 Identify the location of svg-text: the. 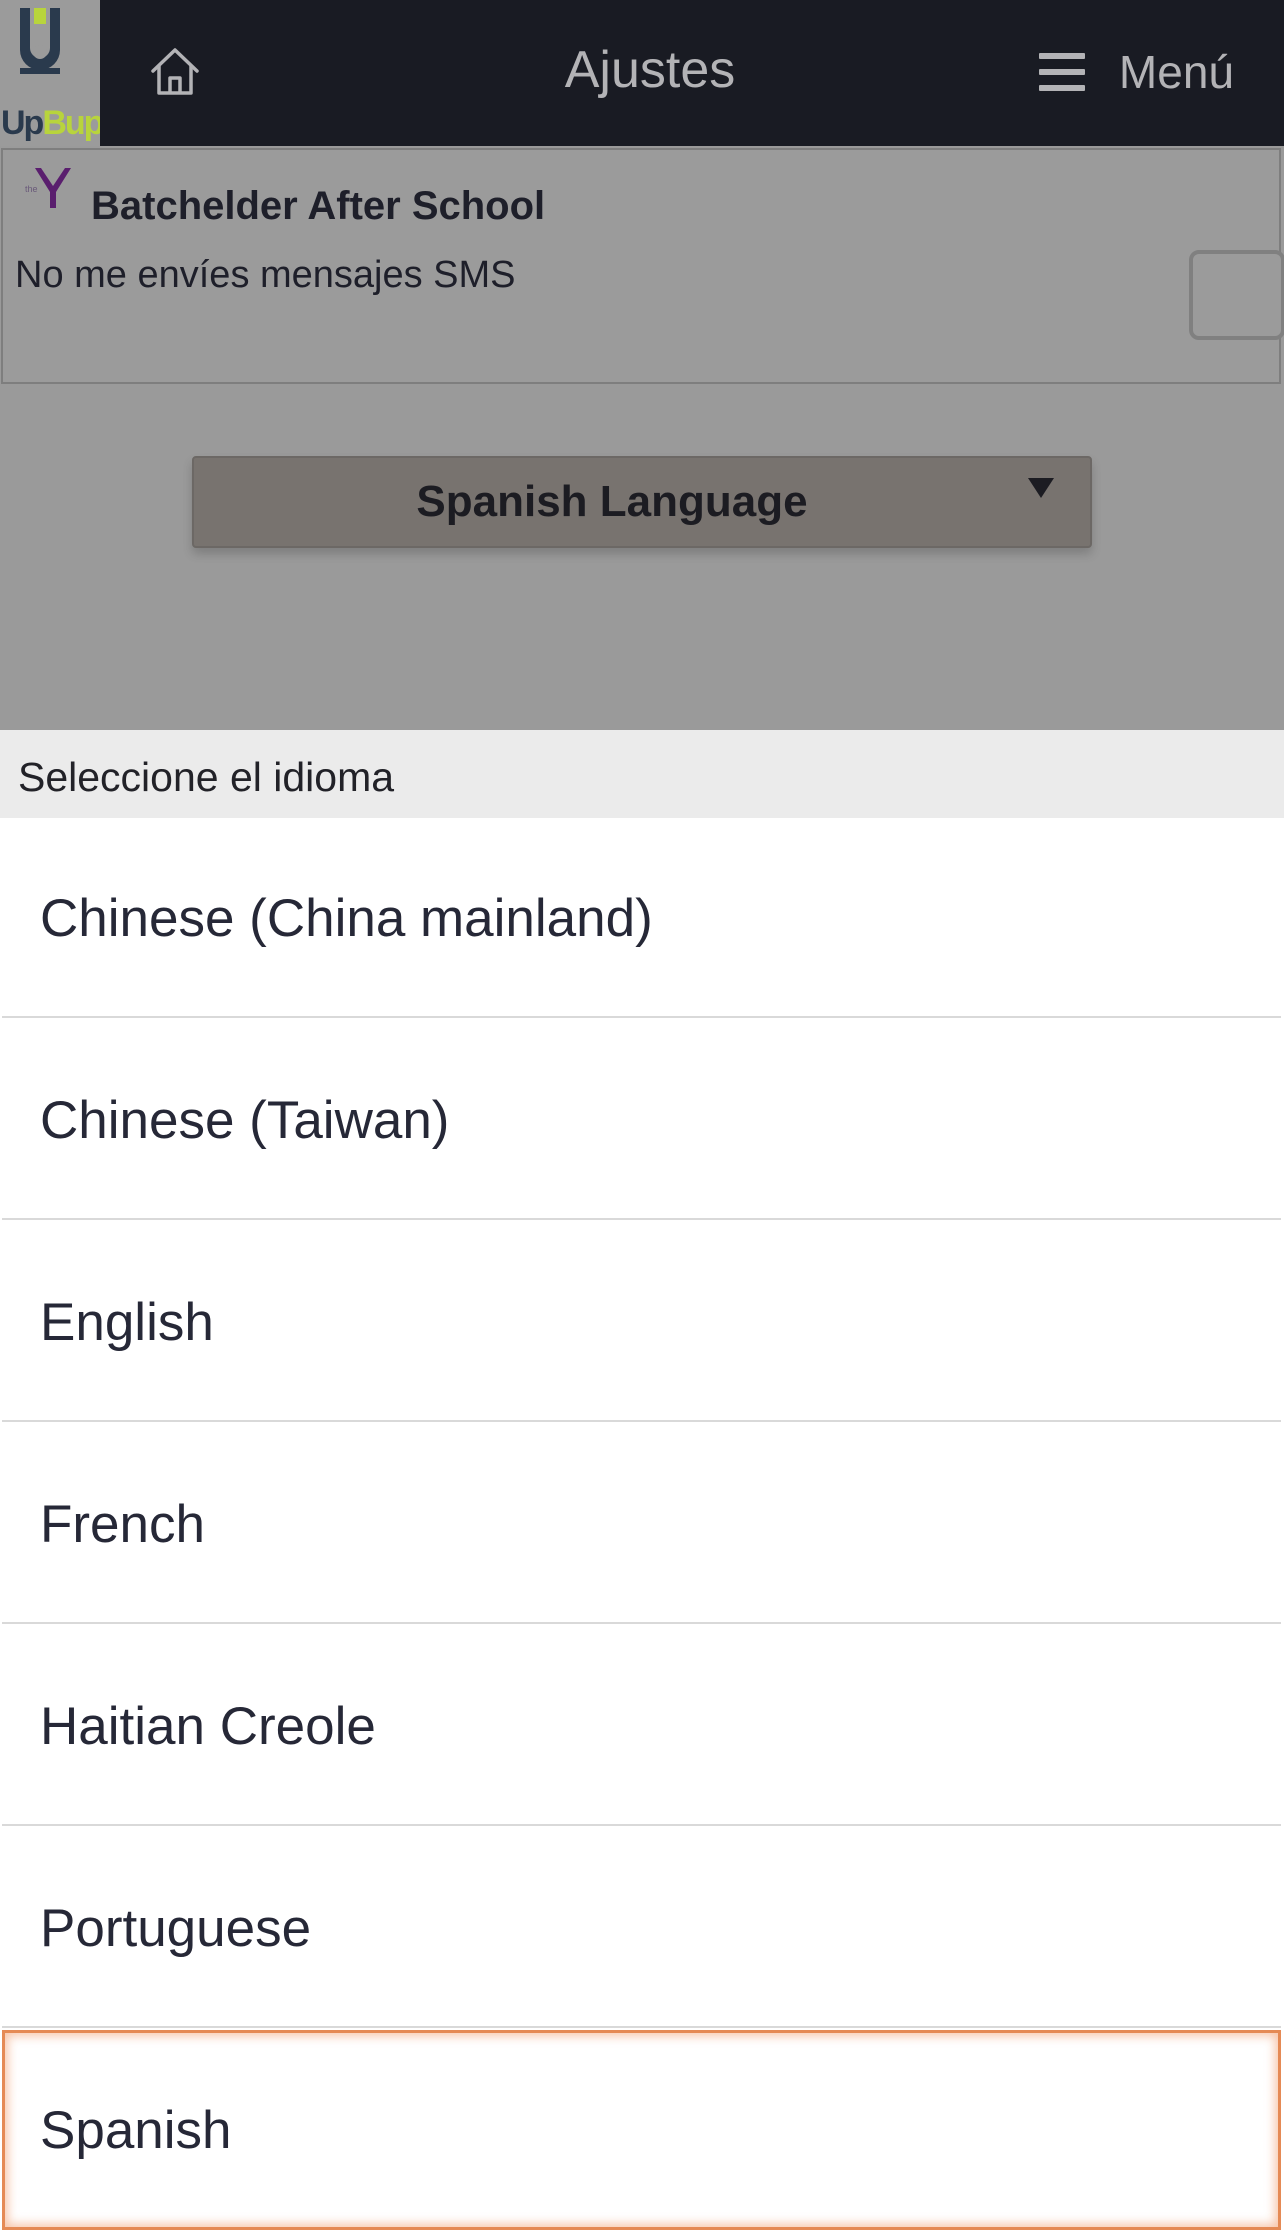
(31, 189).